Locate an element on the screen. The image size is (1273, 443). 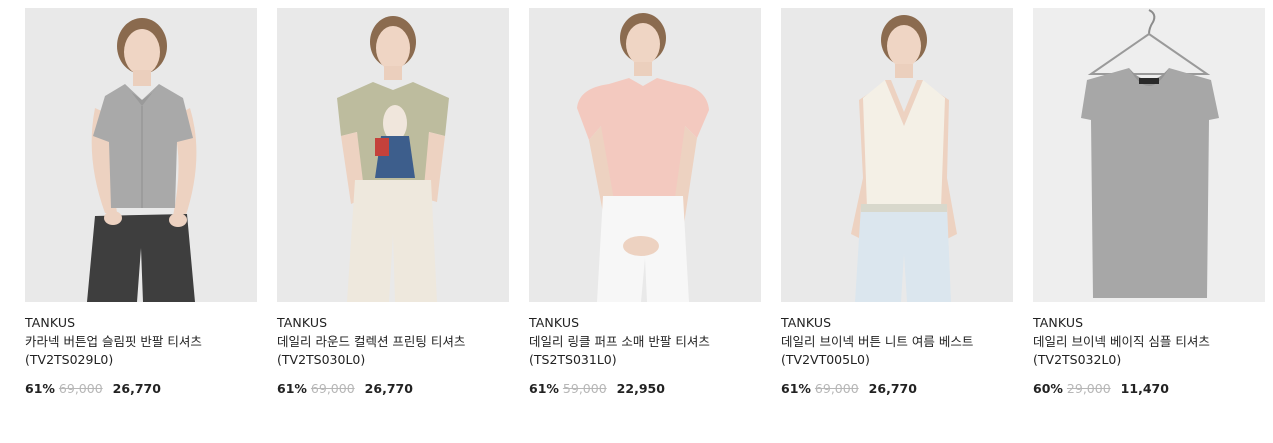
model-ivory-knit-vest-photo is located at coordinates (897, 155).